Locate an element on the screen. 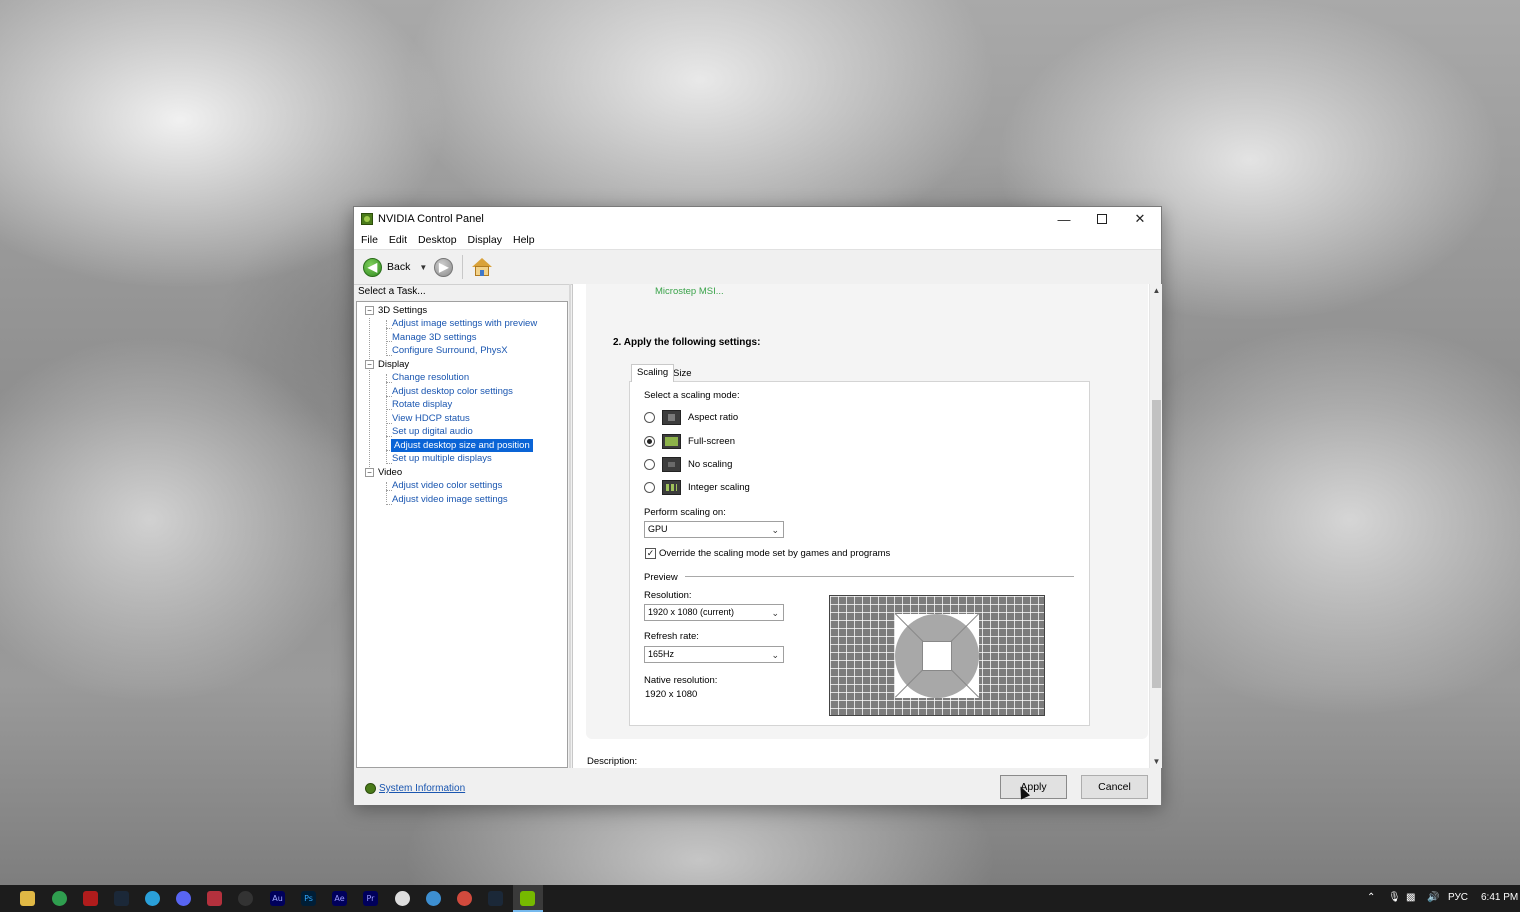  tree-item-set-up-digital-audio: Set up digital audio is located at coordinates (432, 431).